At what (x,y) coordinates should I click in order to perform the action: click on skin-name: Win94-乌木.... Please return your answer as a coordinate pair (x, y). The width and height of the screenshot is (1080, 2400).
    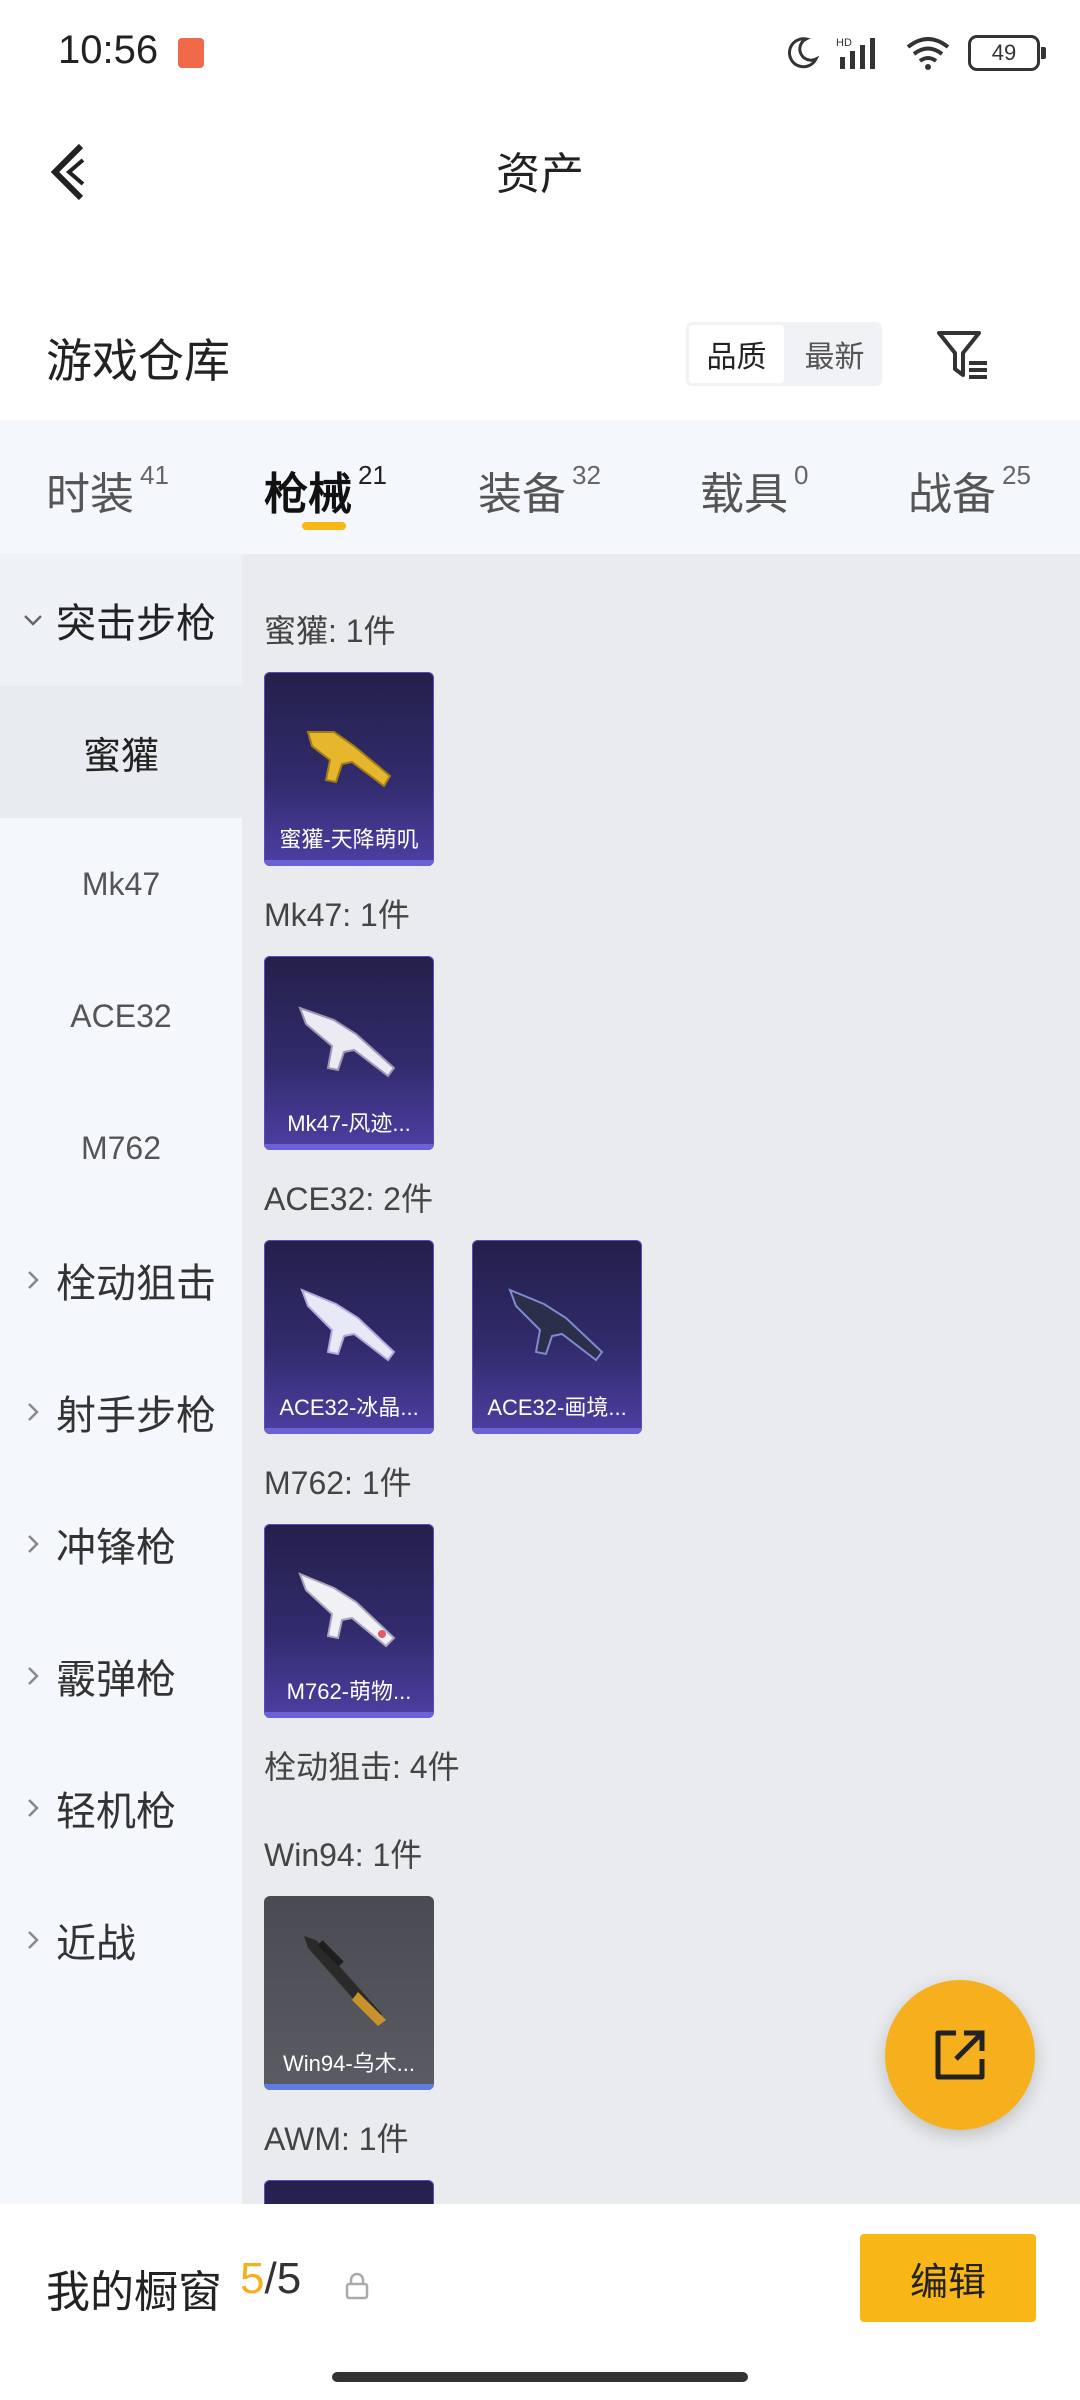
    Looking at the image, I should click on (349, 2063).